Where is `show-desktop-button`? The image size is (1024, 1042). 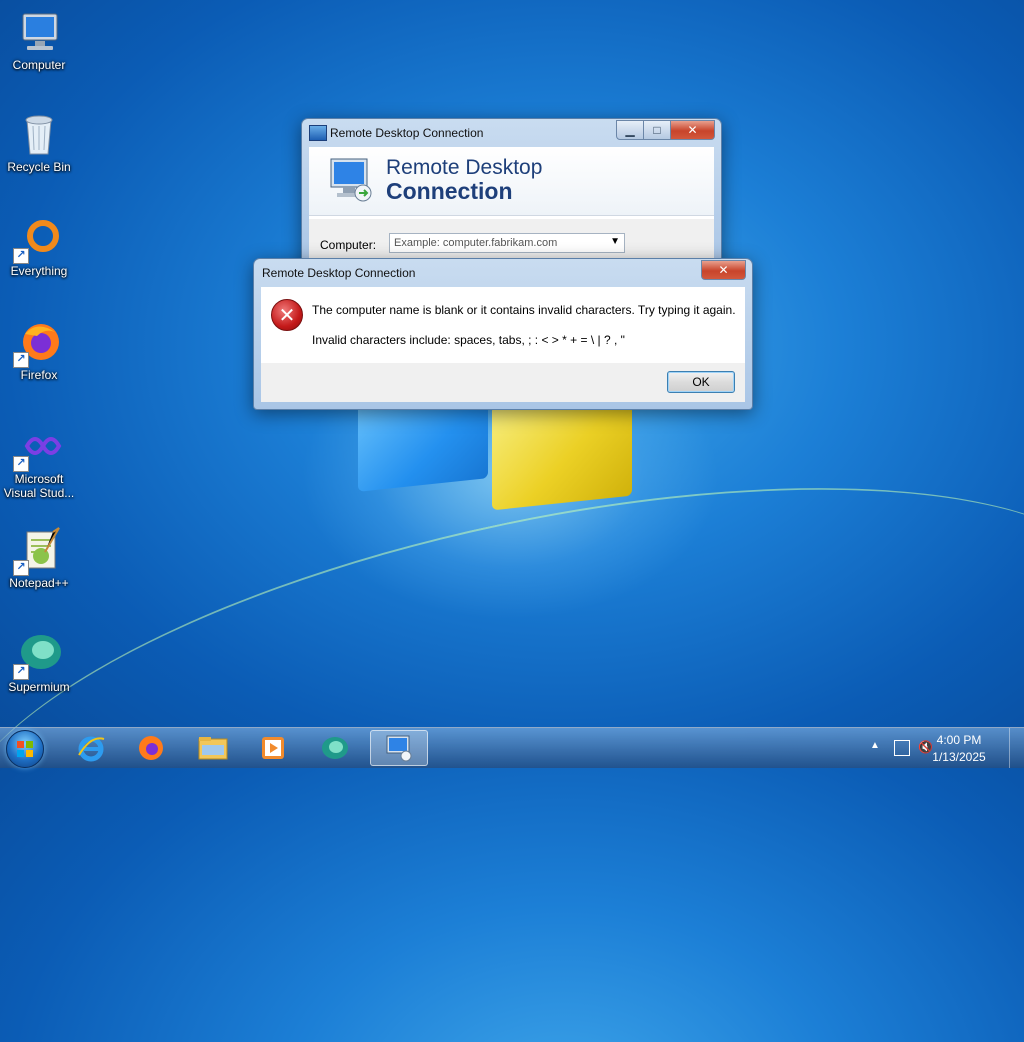
show-desktop-button is located at coordinates (1016, 748).